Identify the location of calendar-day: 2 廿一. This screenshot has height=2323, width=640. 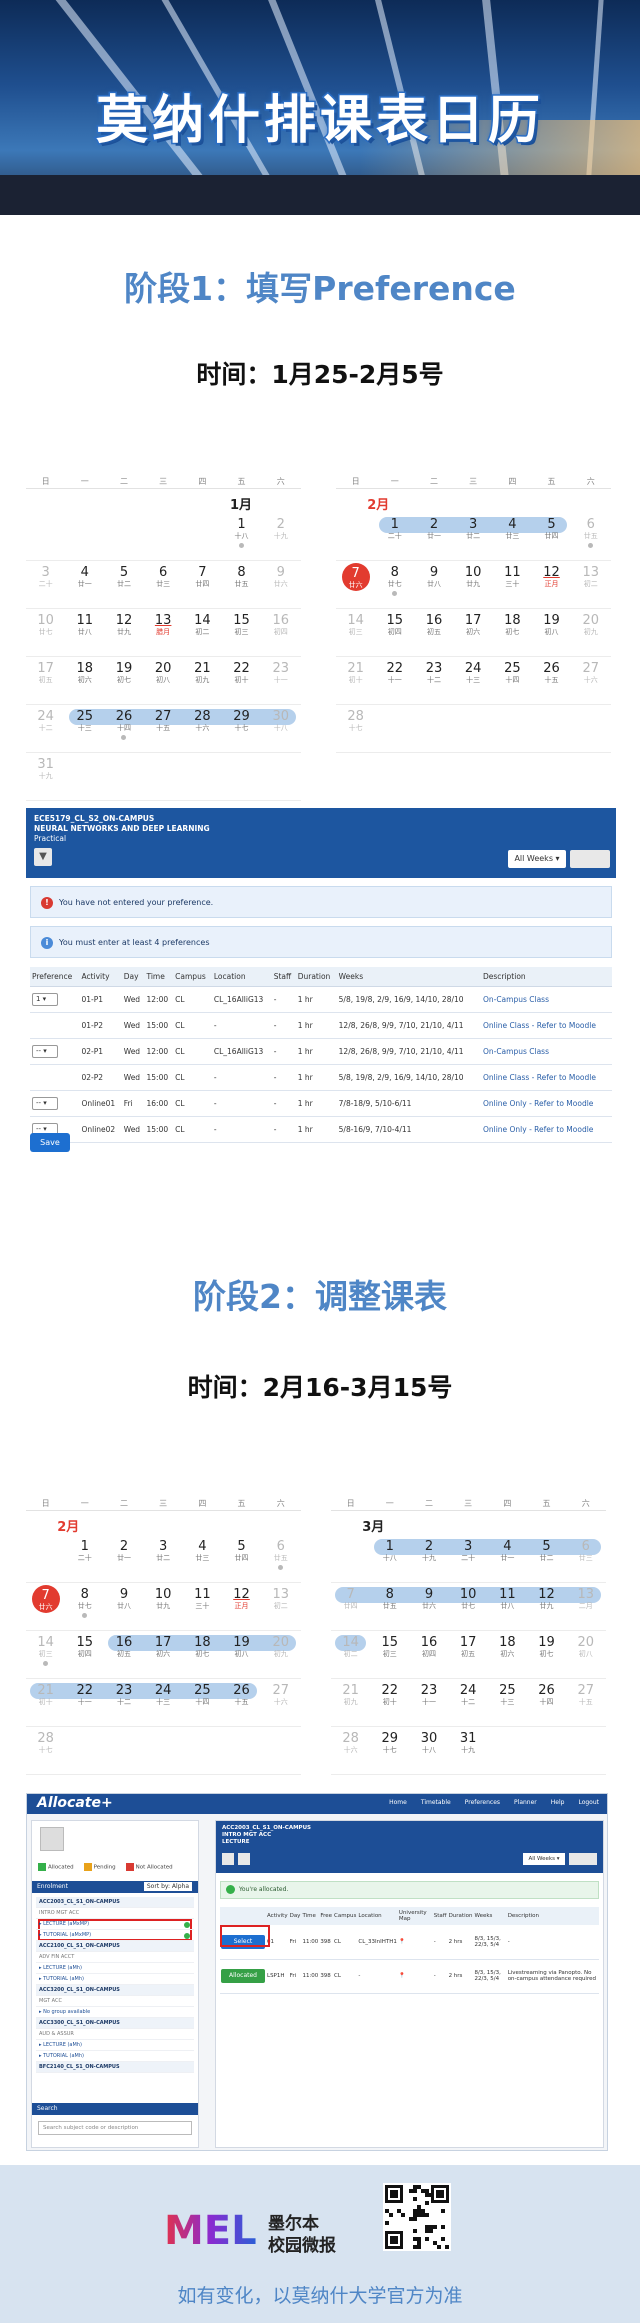
(433, 536).